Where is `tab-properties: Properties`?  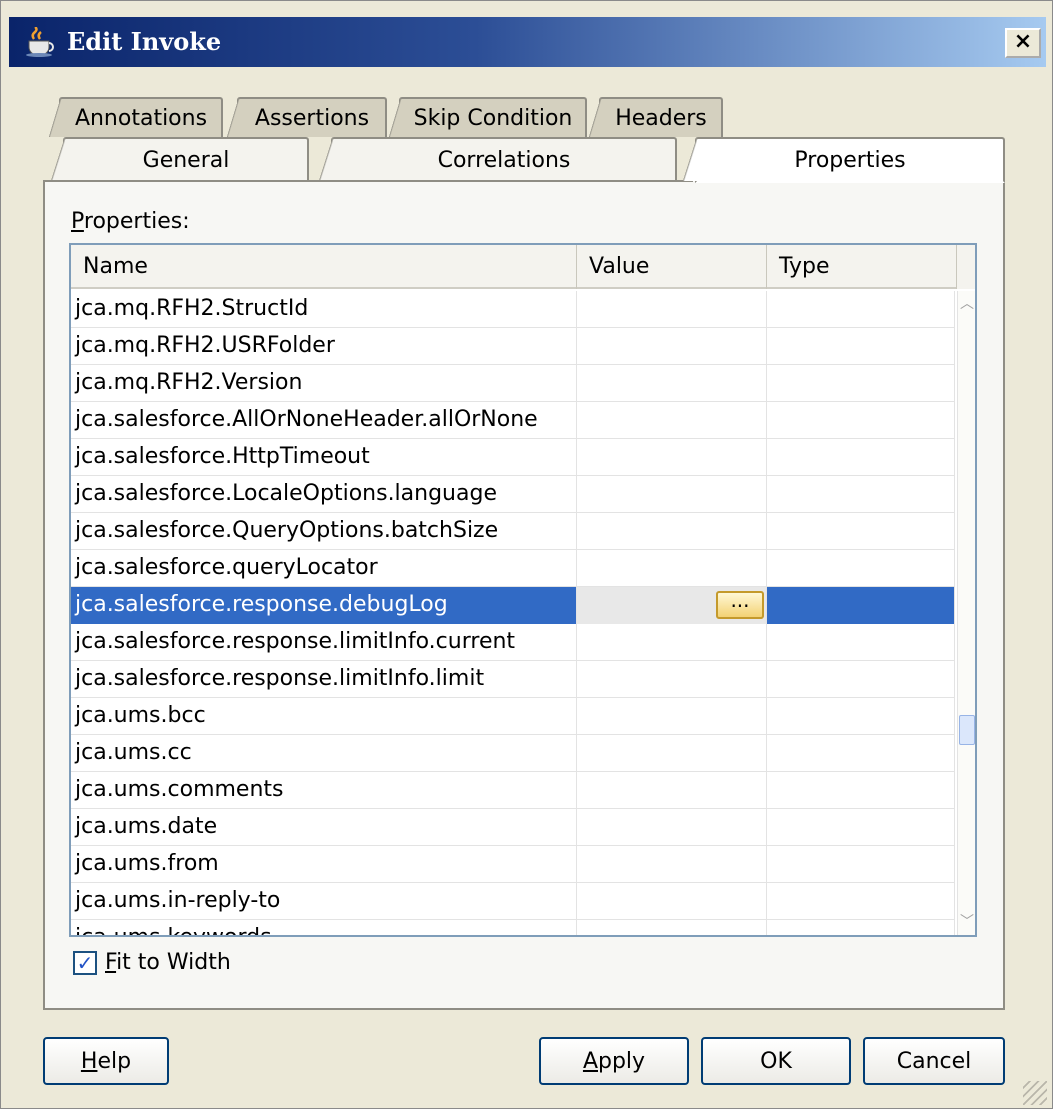 tab-properties: Properties is located at coordinates (844, 160).